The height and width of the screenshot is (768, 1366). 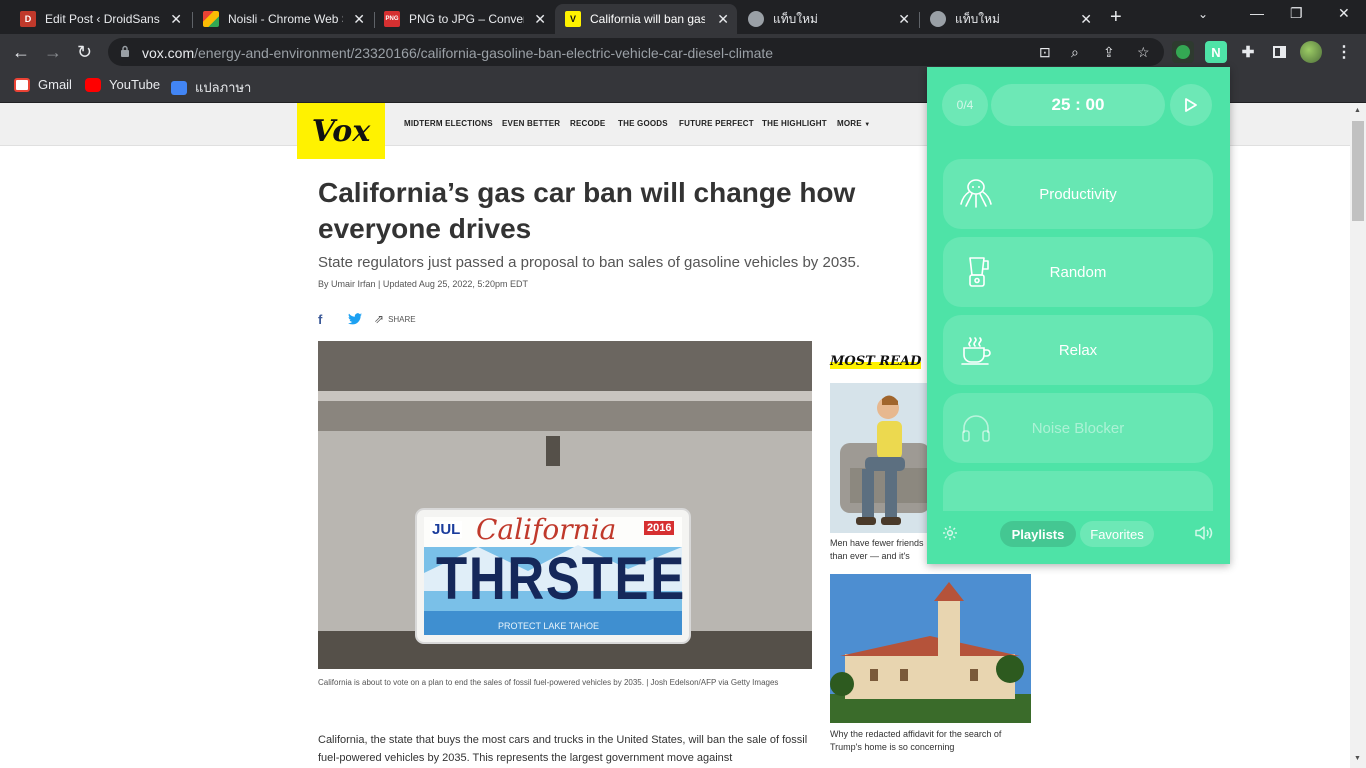 I want to click on bookmark-translate: แปลภาษา, so click(x=211, y=87).